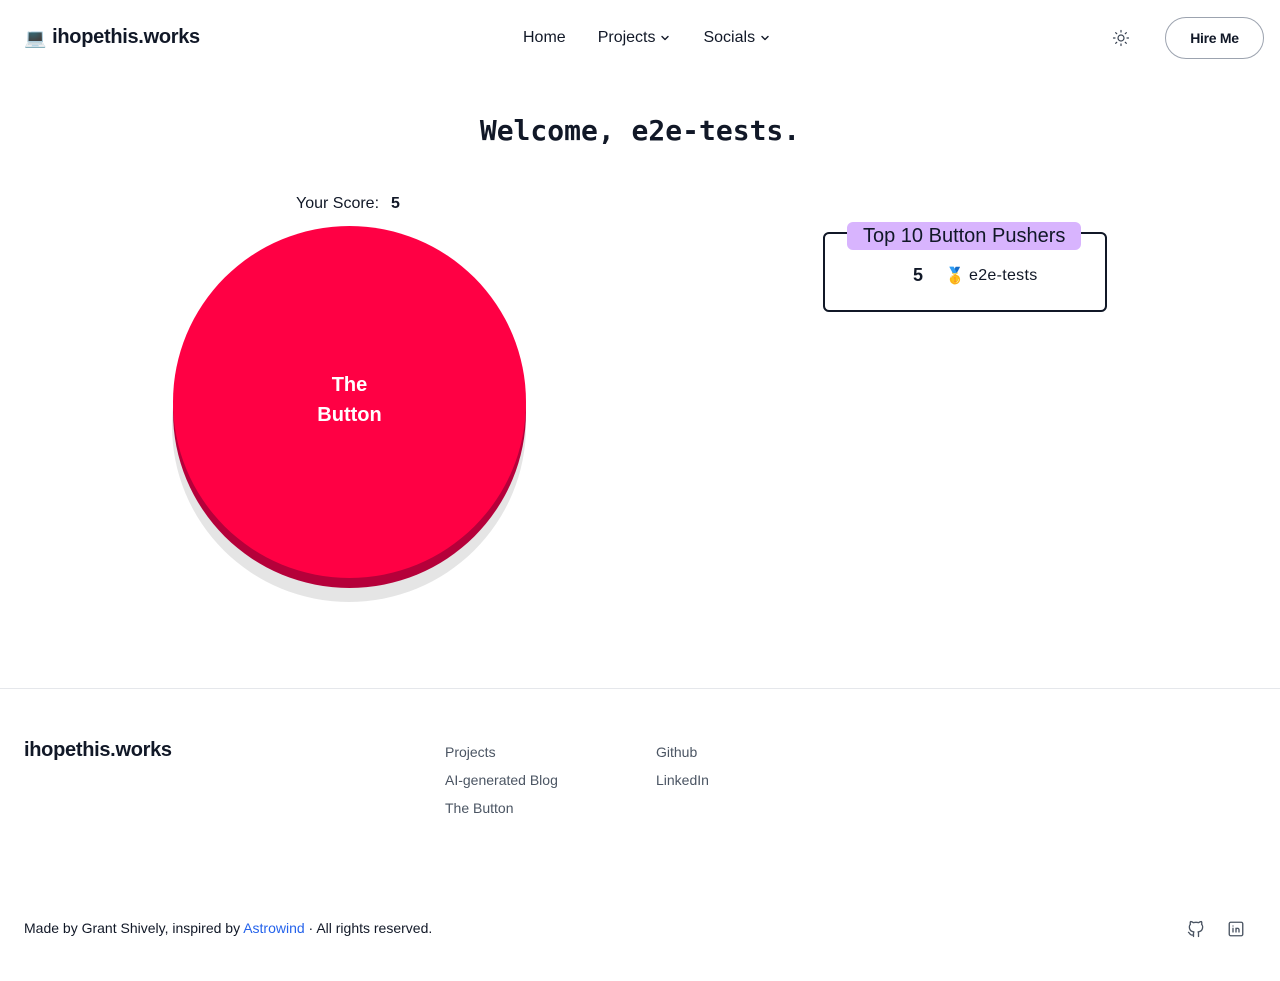 This screenshot has height=981, width=1280. What do you see at coordinates (126, 37) in the screenshot?
I see `logo-text: ihopethis.works` at bounding box center [126, 37].